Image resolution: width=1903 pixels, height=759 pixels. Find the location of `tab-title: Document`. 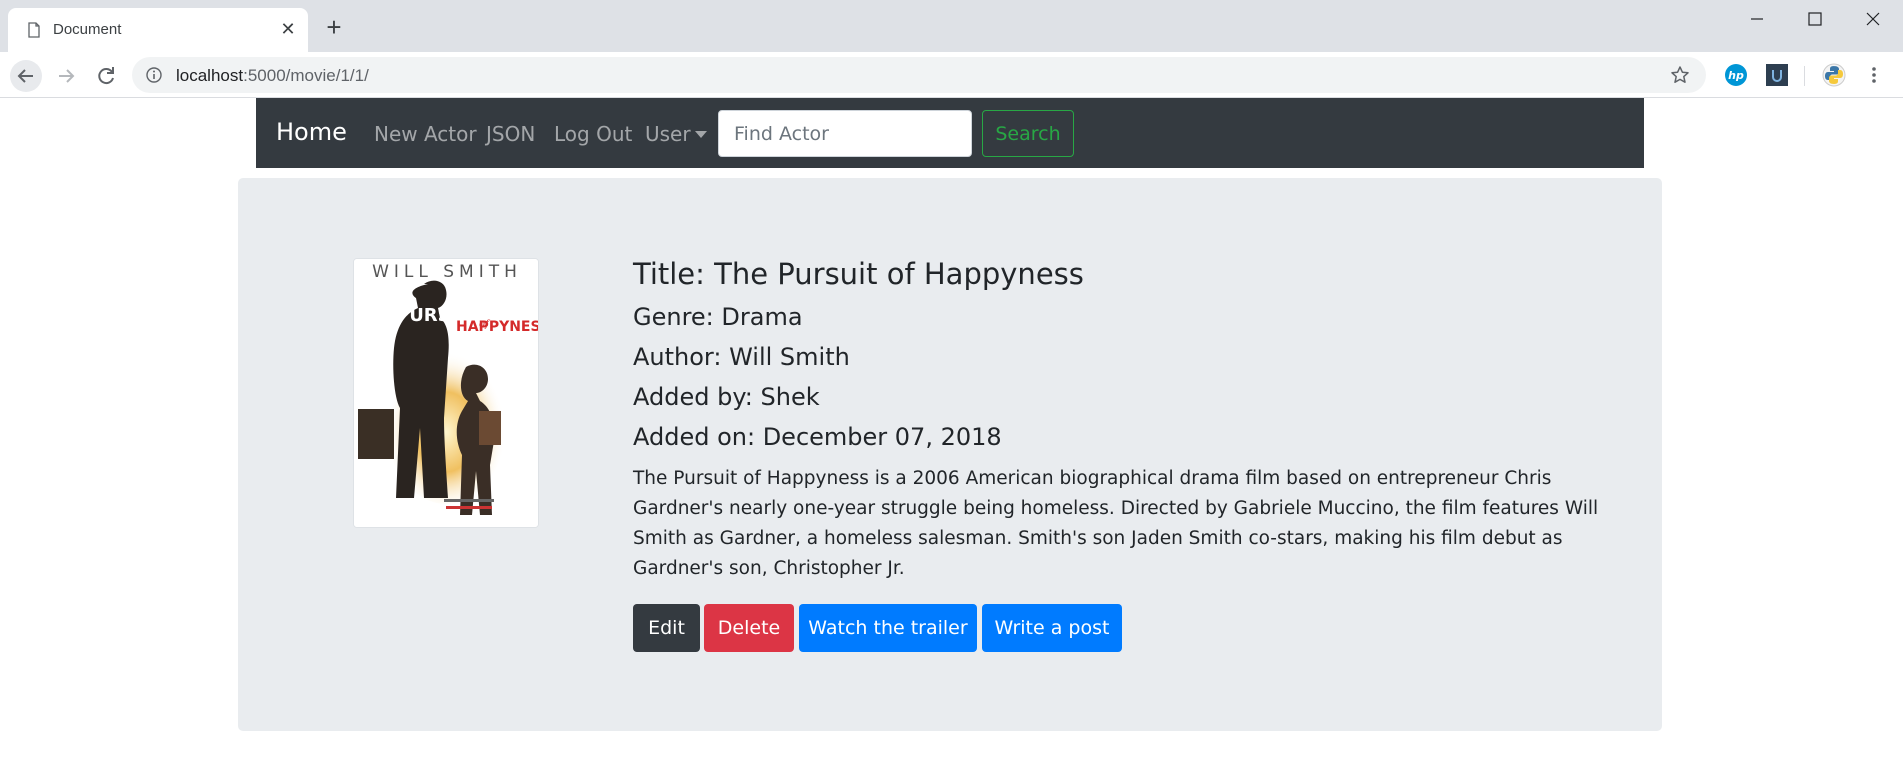

tab-title: Document is located at coordinates (87, 29).